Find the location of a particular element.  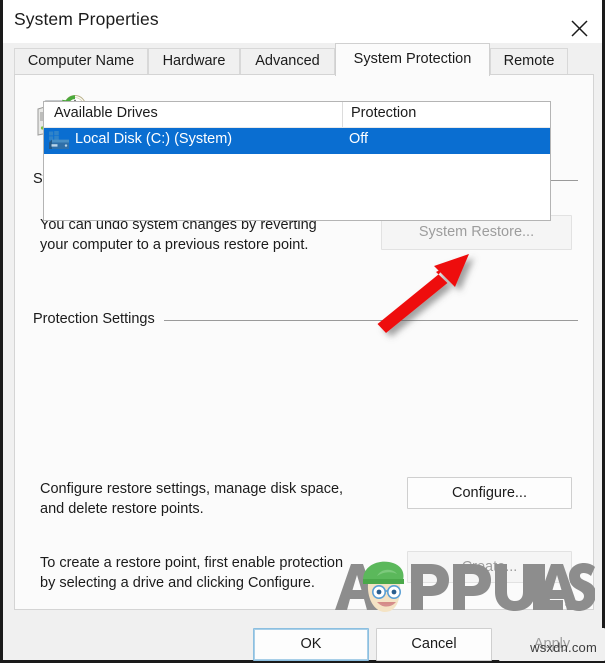

tab-label: Advanced is located at coordinates (287, 61).